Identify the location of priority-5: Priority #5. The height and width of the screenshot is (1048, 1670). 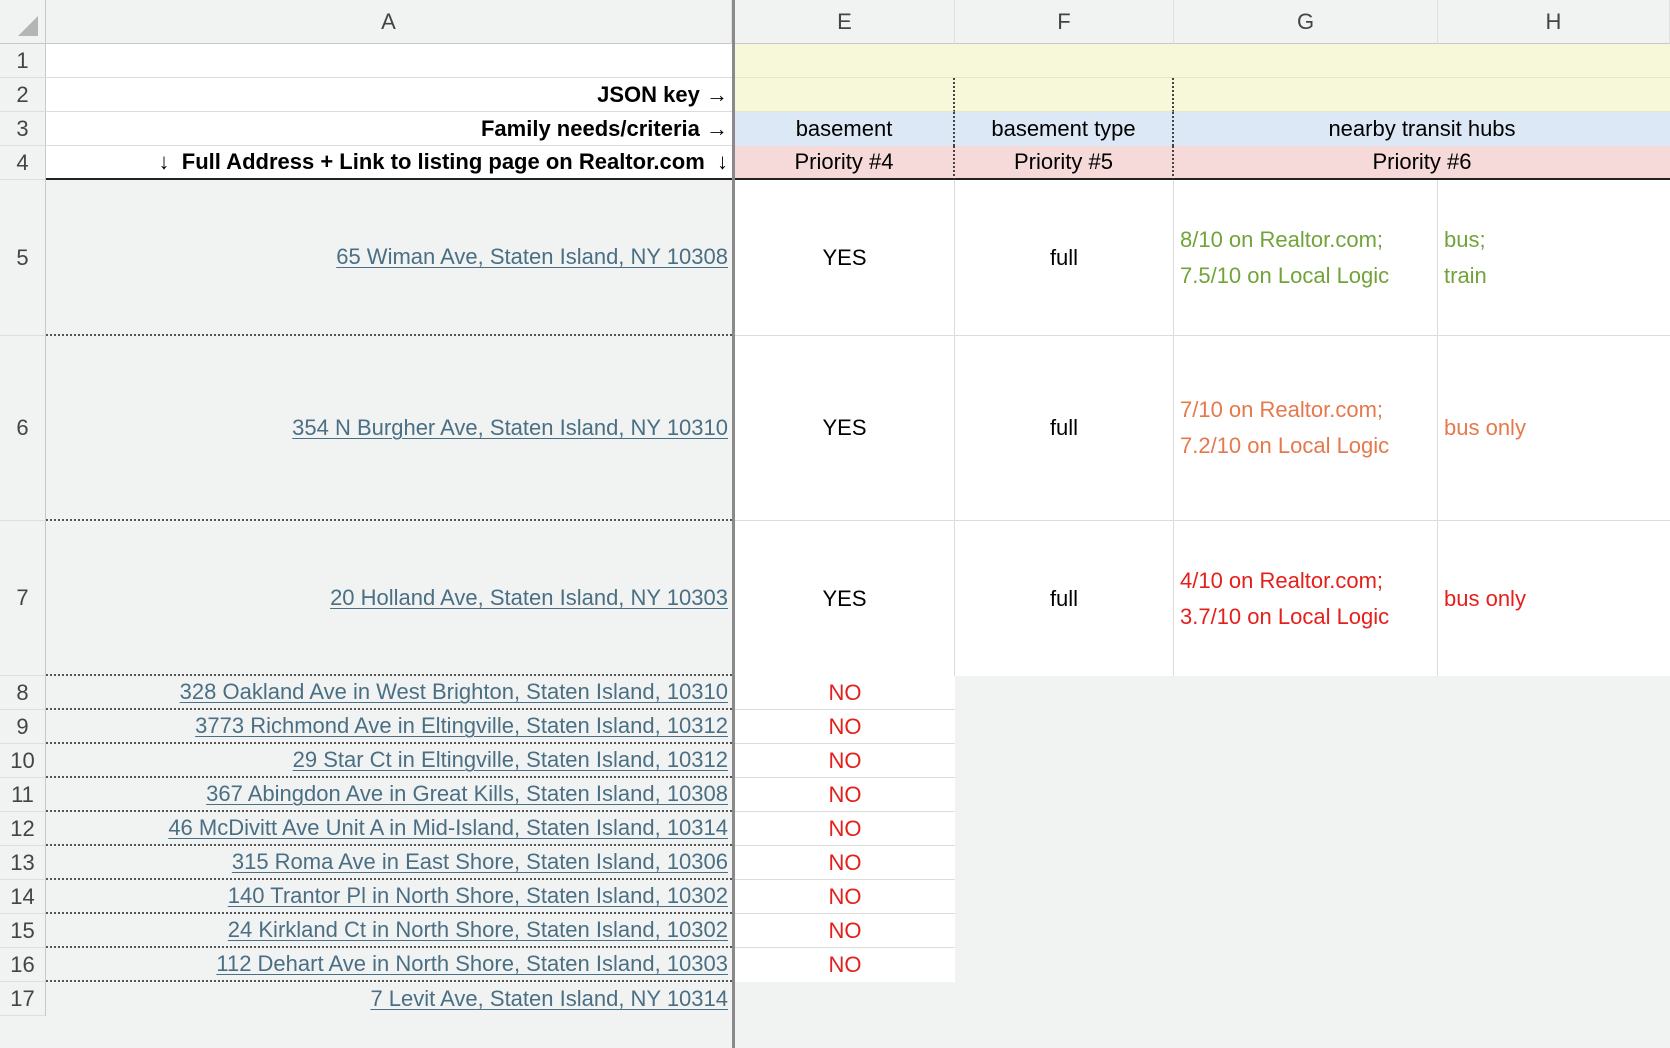
(1064, 163).